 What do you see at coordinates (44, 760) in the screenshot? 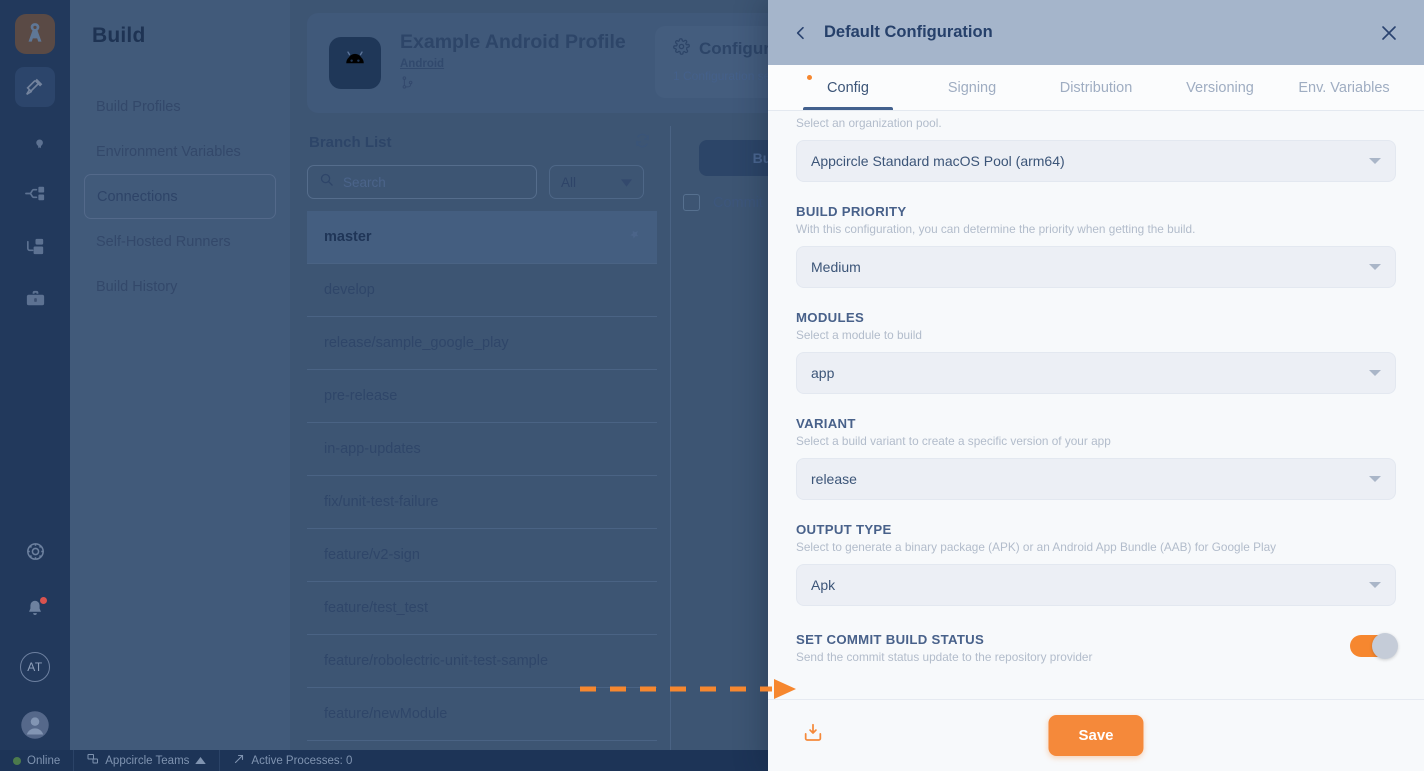
I see `online-label: Online` at bounding box center [44, 760].